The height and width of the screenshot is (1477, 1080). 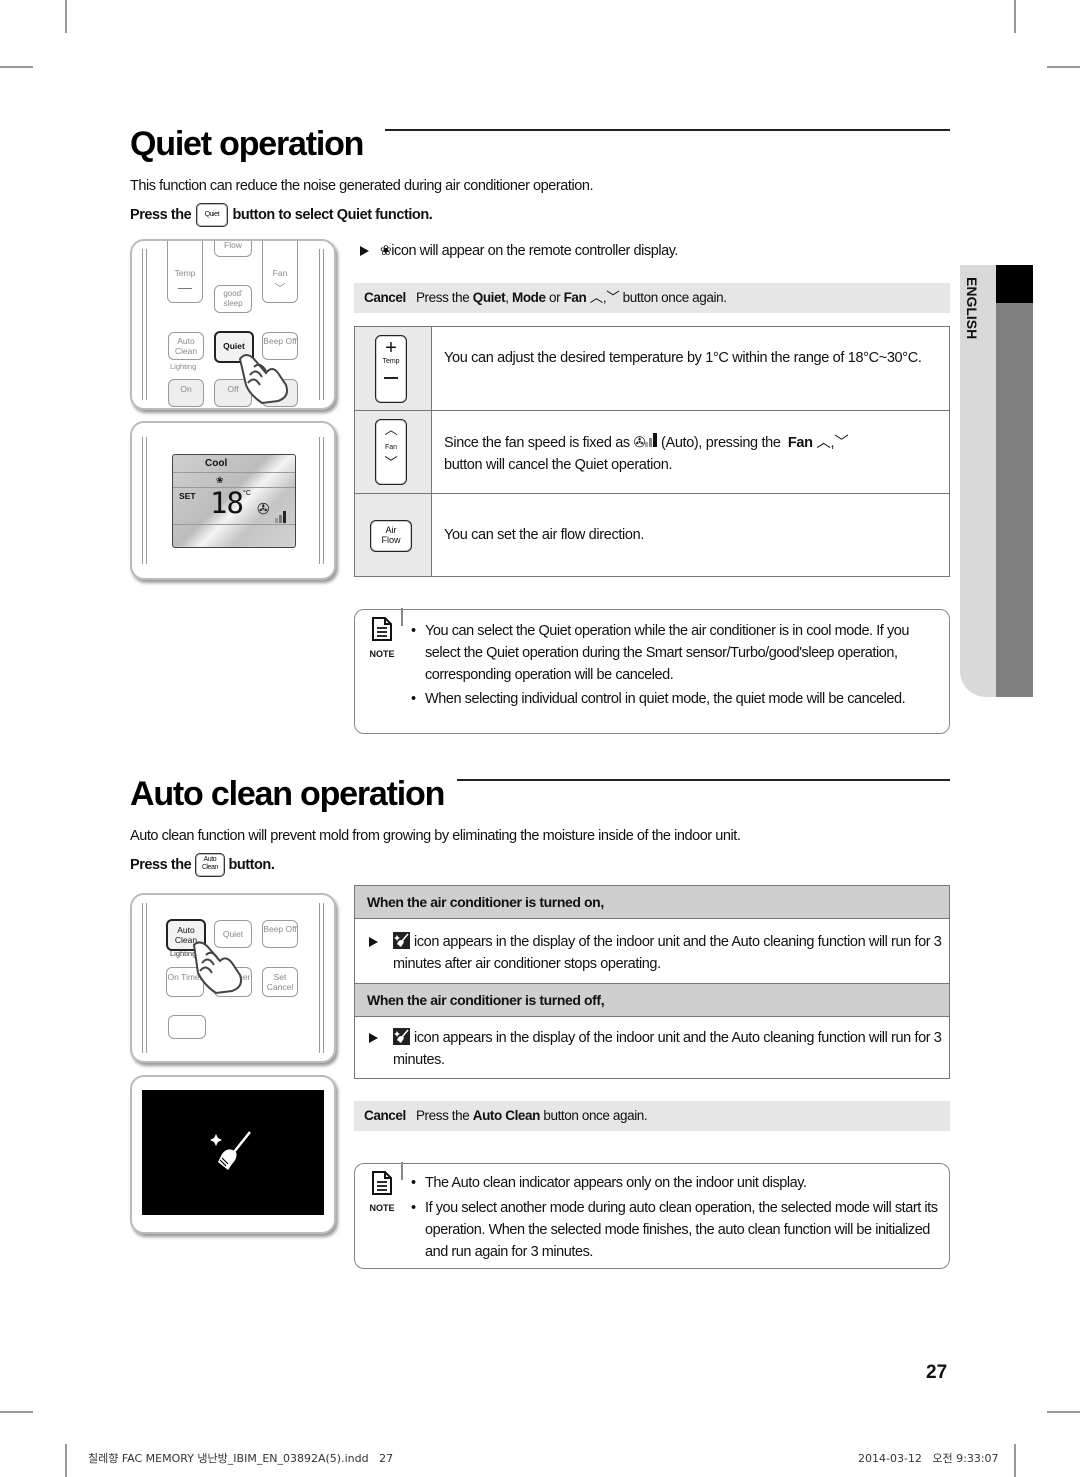 What do you see at coordinates (280, 982) in the screenshot?
I see `remote-set-cancel-button: Set Cancel` at bounding box center [280, 982].